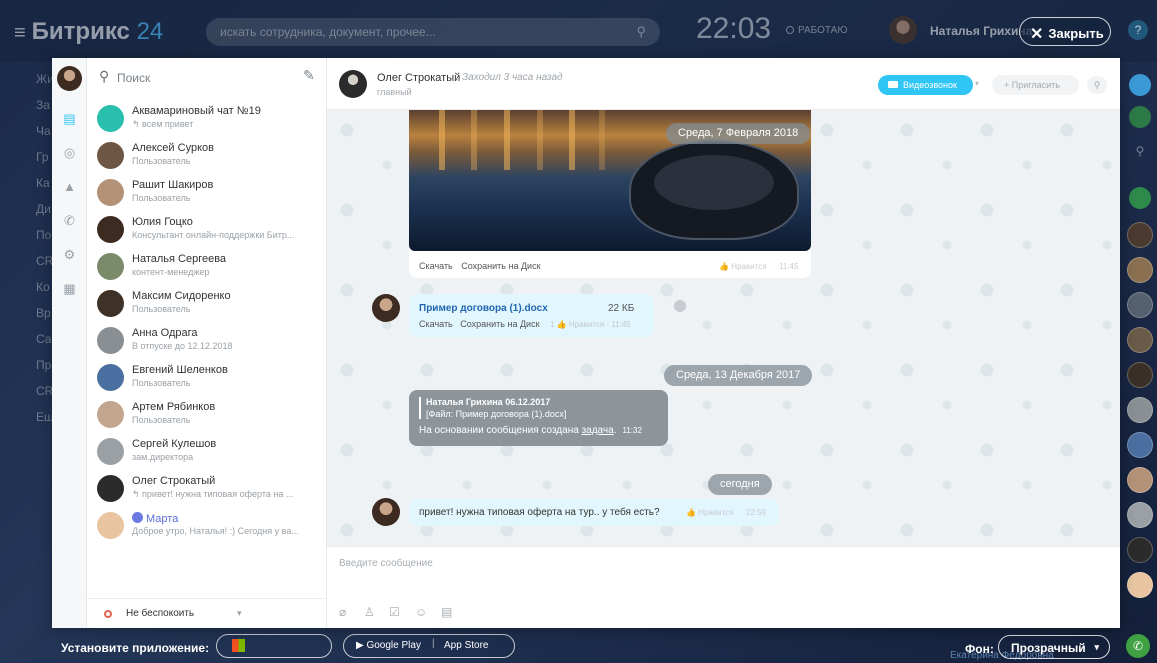 This screenshot has height=663, width=1157. Describe the element at coordinates (207, 118) in the screenshot. I see `contact-item: Аквамариновый чат №19 ↰ всем привет` at that location.